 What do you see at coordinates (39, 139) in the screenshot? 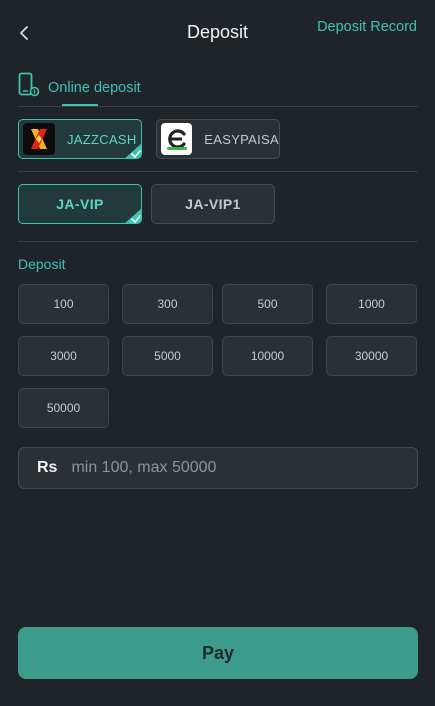
I see `jazzcash-logo` at bounding box center [39, 139].